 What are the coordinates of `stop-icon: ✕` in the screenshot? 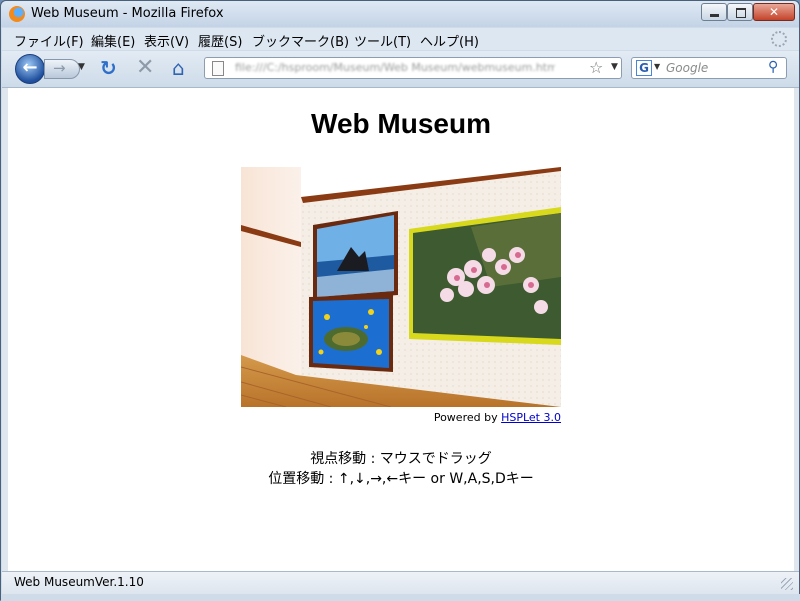 It's located at (145, 68).